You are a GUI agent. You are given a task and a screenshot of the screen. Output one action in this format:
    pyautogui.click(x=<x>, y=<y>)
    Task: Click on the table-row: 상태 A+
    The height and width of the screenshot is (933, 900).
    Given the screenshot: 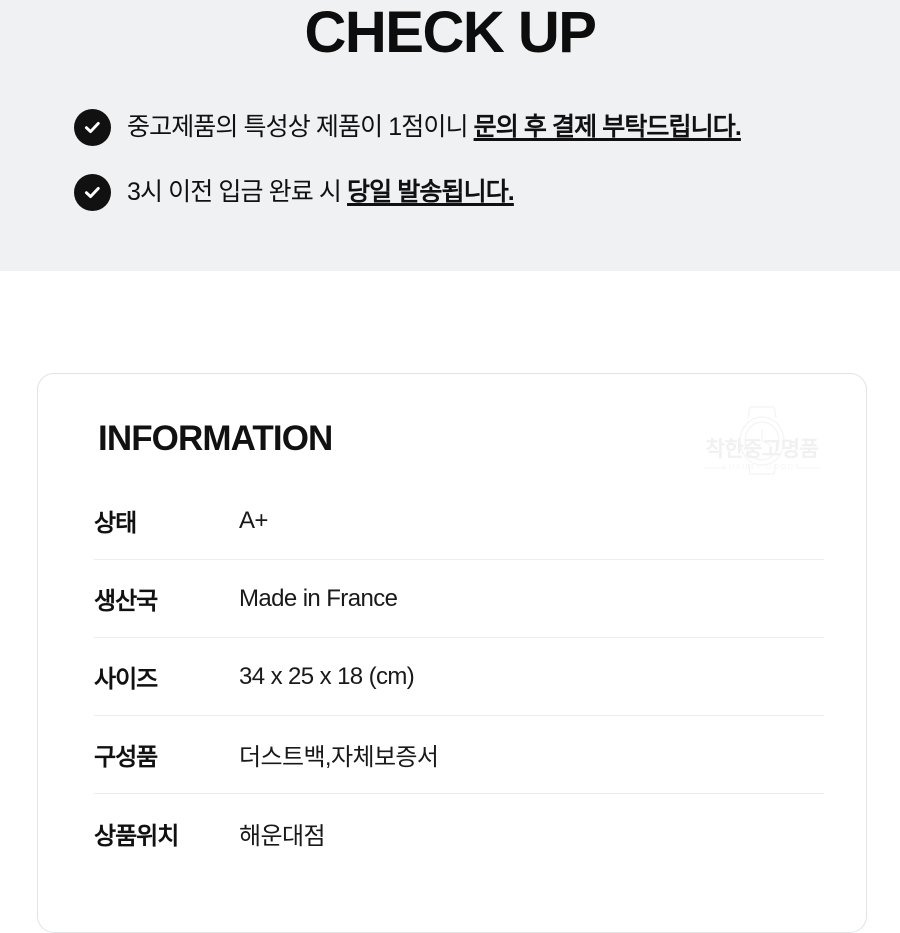 What is the action you would take?
    pyautogui.click(x=459, y=521)
    